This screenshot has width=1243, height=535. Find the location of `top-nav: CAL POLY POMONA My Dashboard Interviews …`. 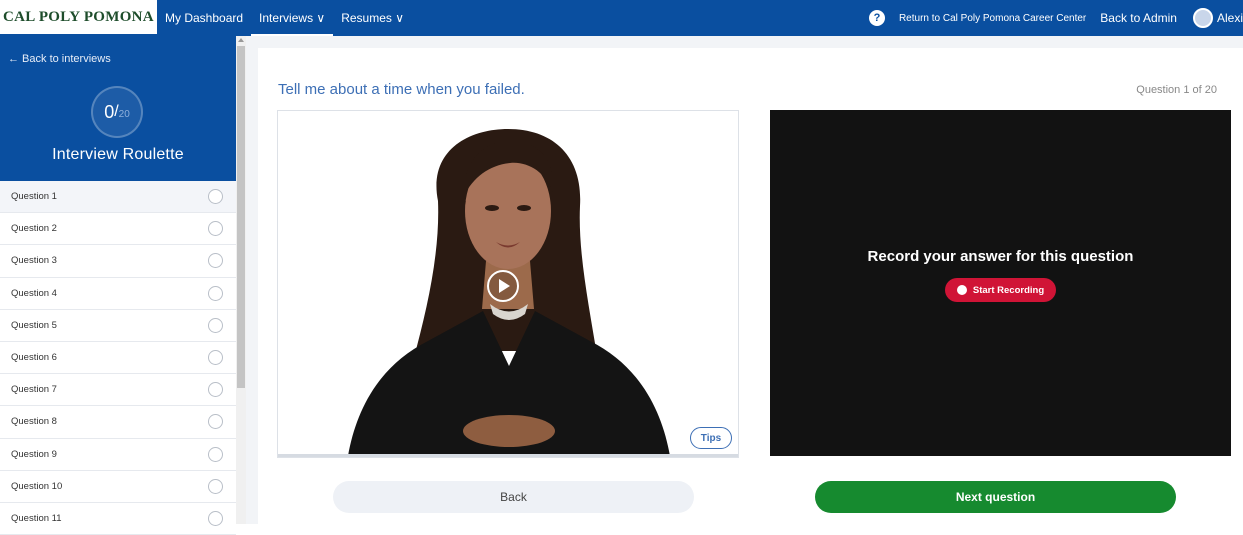

top-nav: CAL POLY POMONA My Dashboard Interviews … is located at coordinates (621, 18).